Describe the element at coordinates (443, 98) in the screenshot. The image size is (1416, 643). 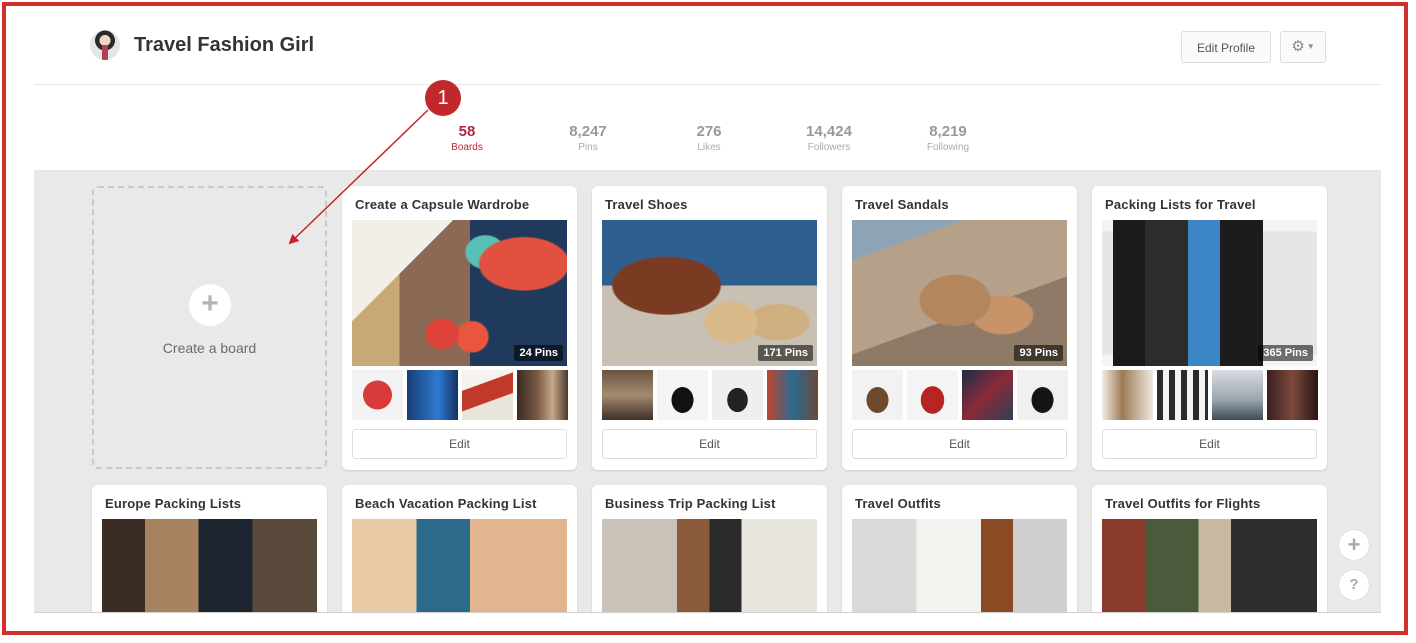
I see `step-callout: 1` at that location.